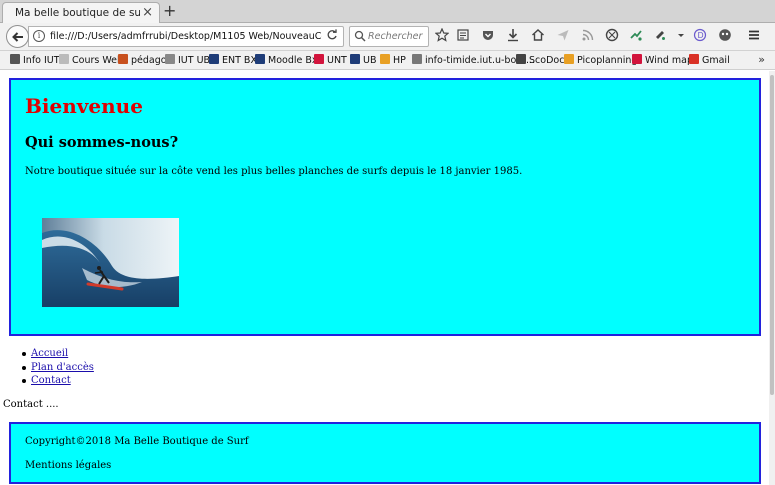 The height and width of the screenshot is (485, 775). I want to click on bookmark-unt: UNT, so click(330, 60).